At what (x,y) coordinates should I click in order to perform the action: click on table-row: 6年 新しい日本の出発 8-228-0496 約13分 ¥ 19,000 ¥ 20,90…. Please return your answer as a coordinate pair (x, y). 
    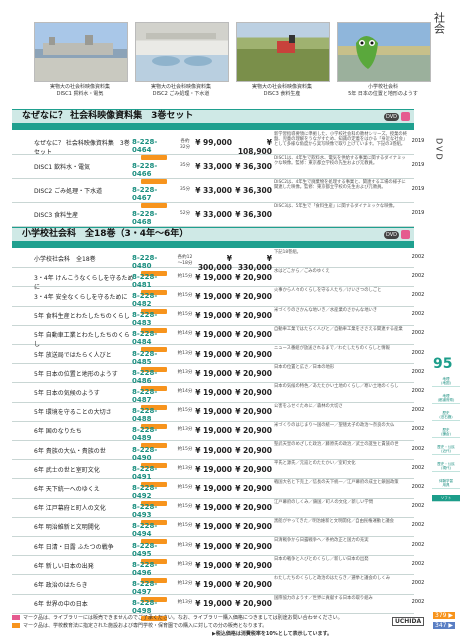
    Looking at the image, I should click on (218, 569).